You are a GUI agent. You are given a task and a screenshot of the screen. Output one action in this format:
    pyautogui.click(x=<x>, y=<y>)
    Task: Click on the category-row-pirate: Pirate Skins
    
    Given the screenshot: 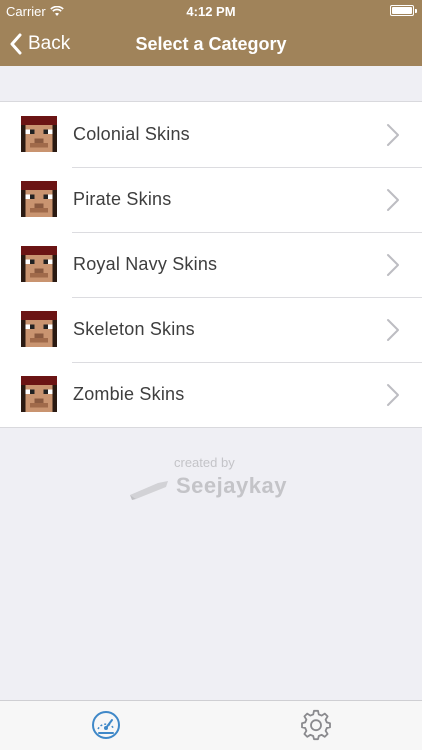 What is the action you would take?
    pyautogui.click(x=211, y=199)
    